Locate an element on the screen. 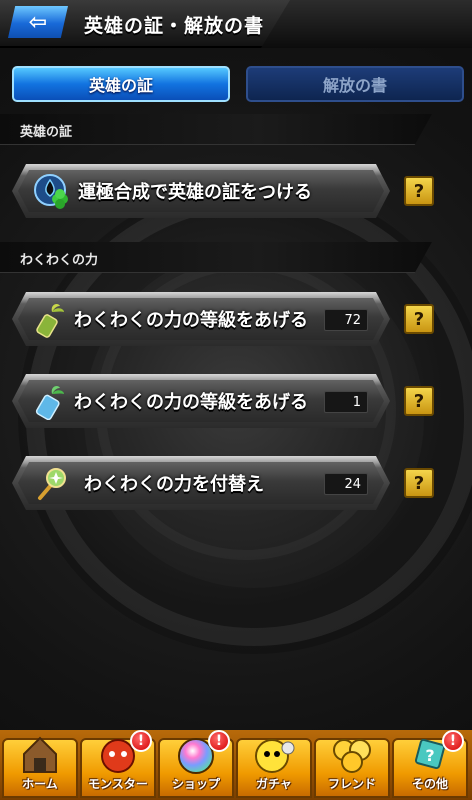 Image resolution: width=472 pixels, height=800 pixels. count-display: 1 is located at coordinates (346, 402).